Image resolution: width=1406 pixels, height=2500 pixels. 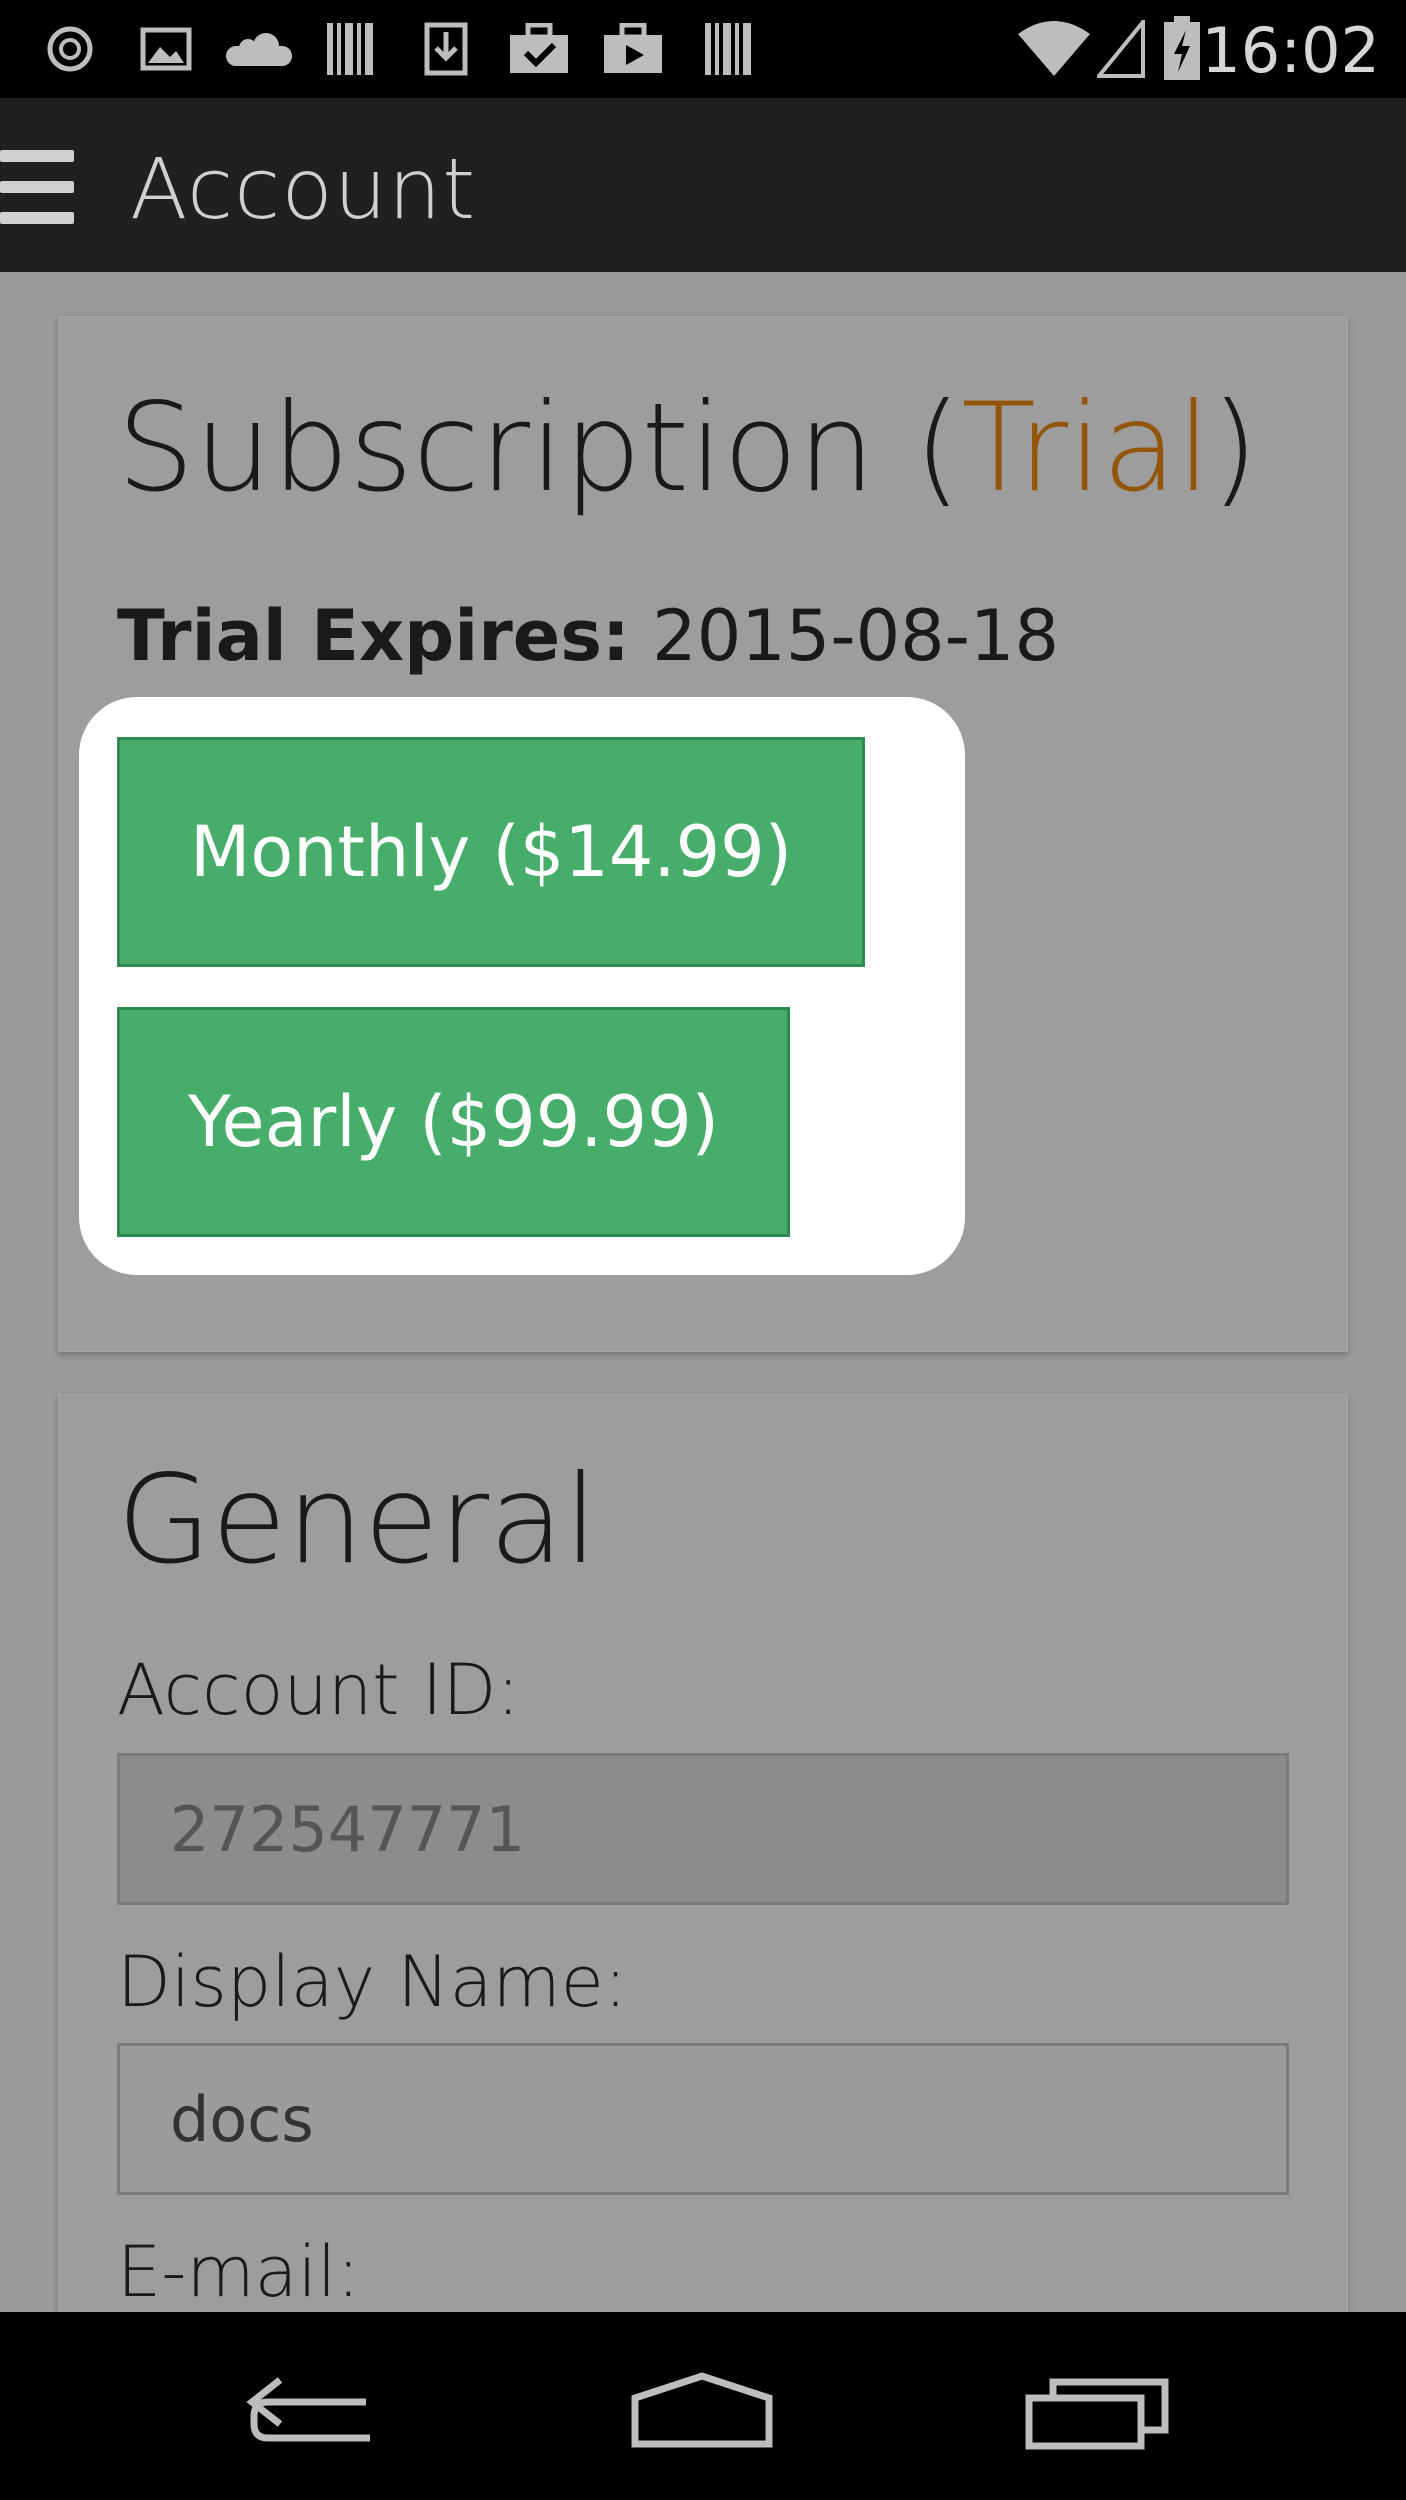 What do you see at coordinates (1121, 49) in the screenshot?
I see `signal-icon` at bounding box center [1121, 49].